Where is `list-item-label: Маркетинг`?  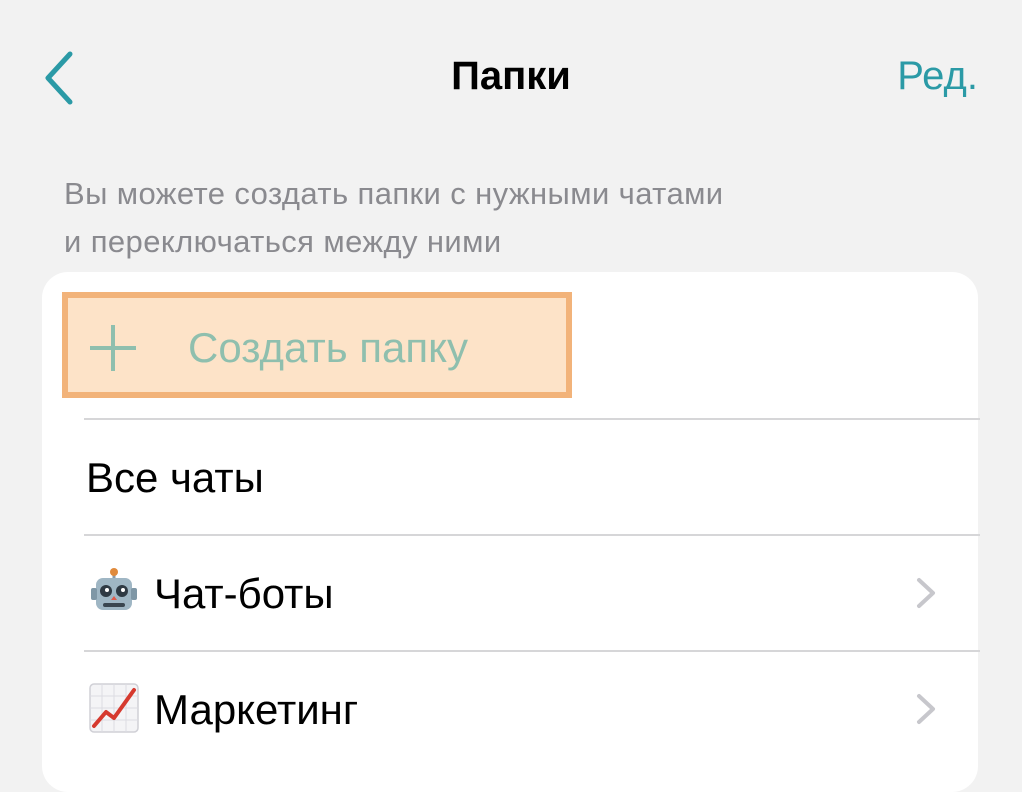
list-item-label: Маркетинг is located at coordinates (256, 709).